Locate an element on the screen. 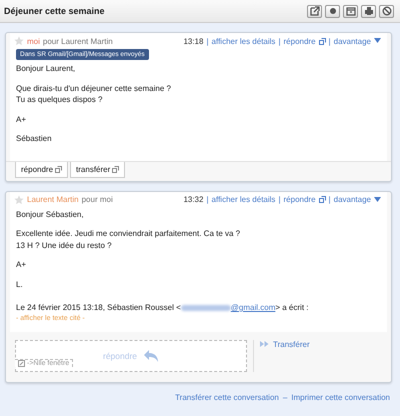 The width and height of the screenshot is (400, 416). recipient-text: pour Laurent Martin is located at coordinates (77, 41).